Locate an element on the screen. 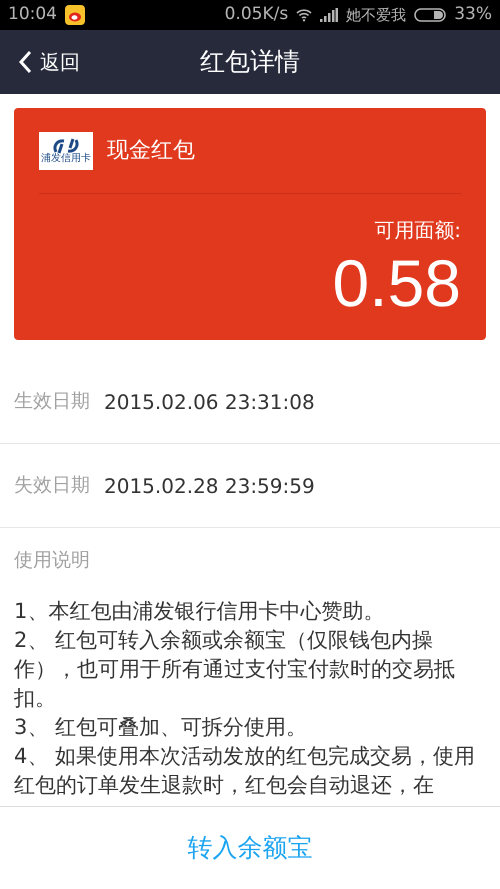 This screenshot has height=889, width=500. amount-value: 0.58 is located at coordinates (396, 283).